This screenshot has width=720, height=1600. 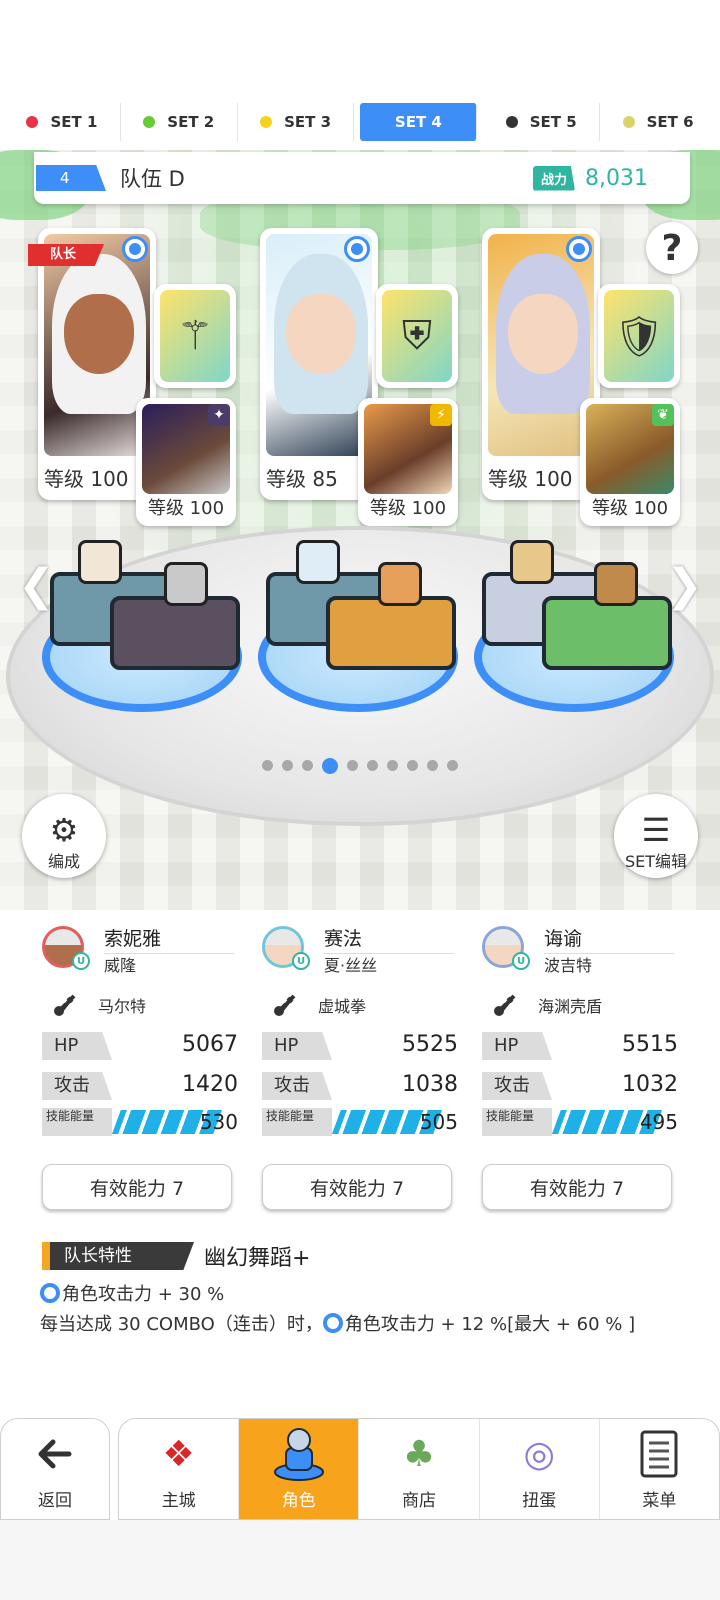 What do you see at coordinates (257, 1258) in the screenshot?
I see `leader-skill-name: 幽幻舞蹈+` at bounding box center [257, 1258].